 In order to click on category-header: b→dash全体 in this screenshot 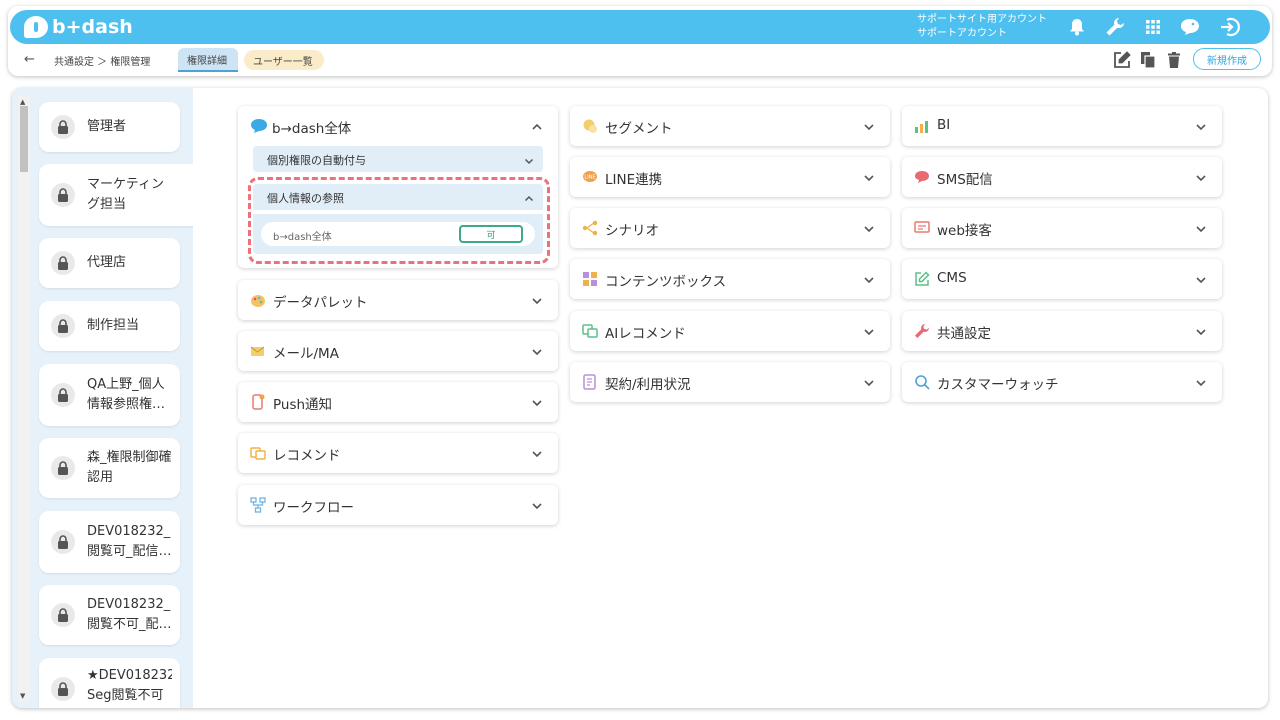, I will do `click(398, 126)`.